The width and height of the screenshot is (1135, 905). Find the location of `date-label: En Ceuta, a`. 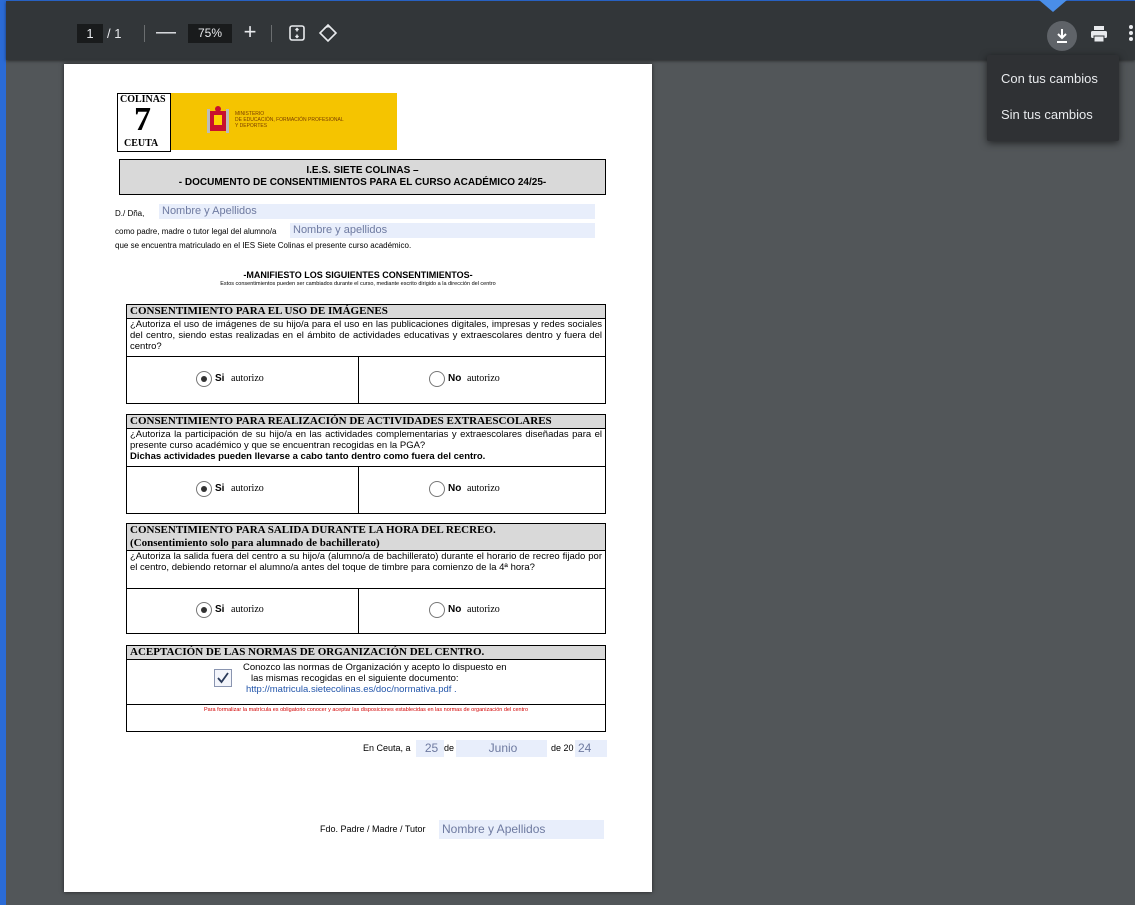

date-label: En Ceuta, a is located at coordinates (387, 748).